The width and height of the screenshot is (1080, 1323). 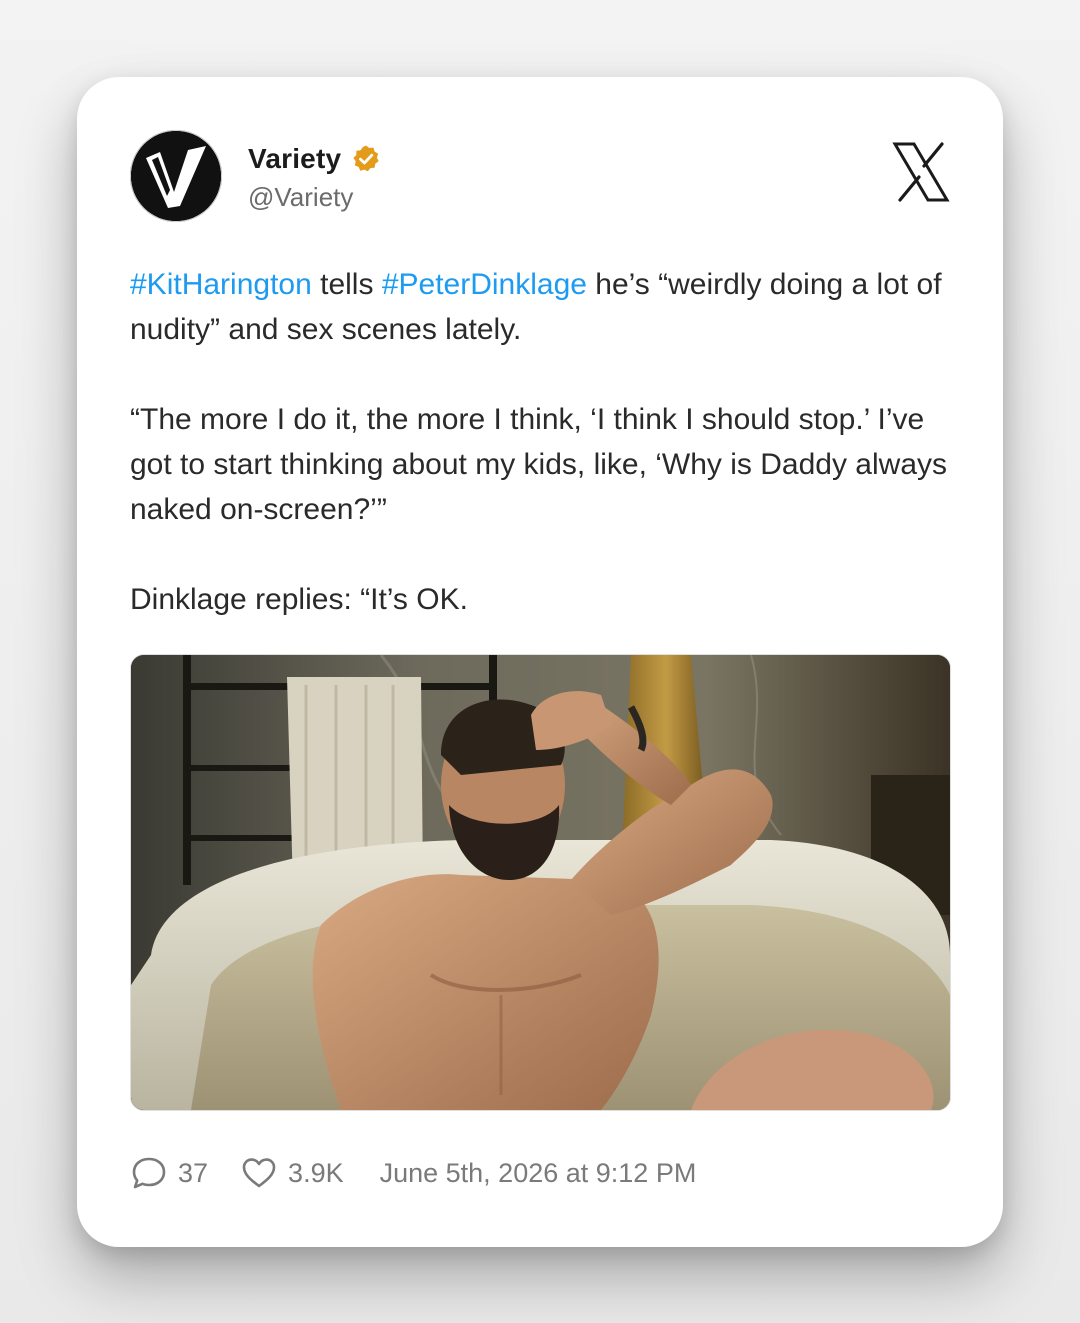 I want to click on x-logo-icon, so click(x=921, y=172).